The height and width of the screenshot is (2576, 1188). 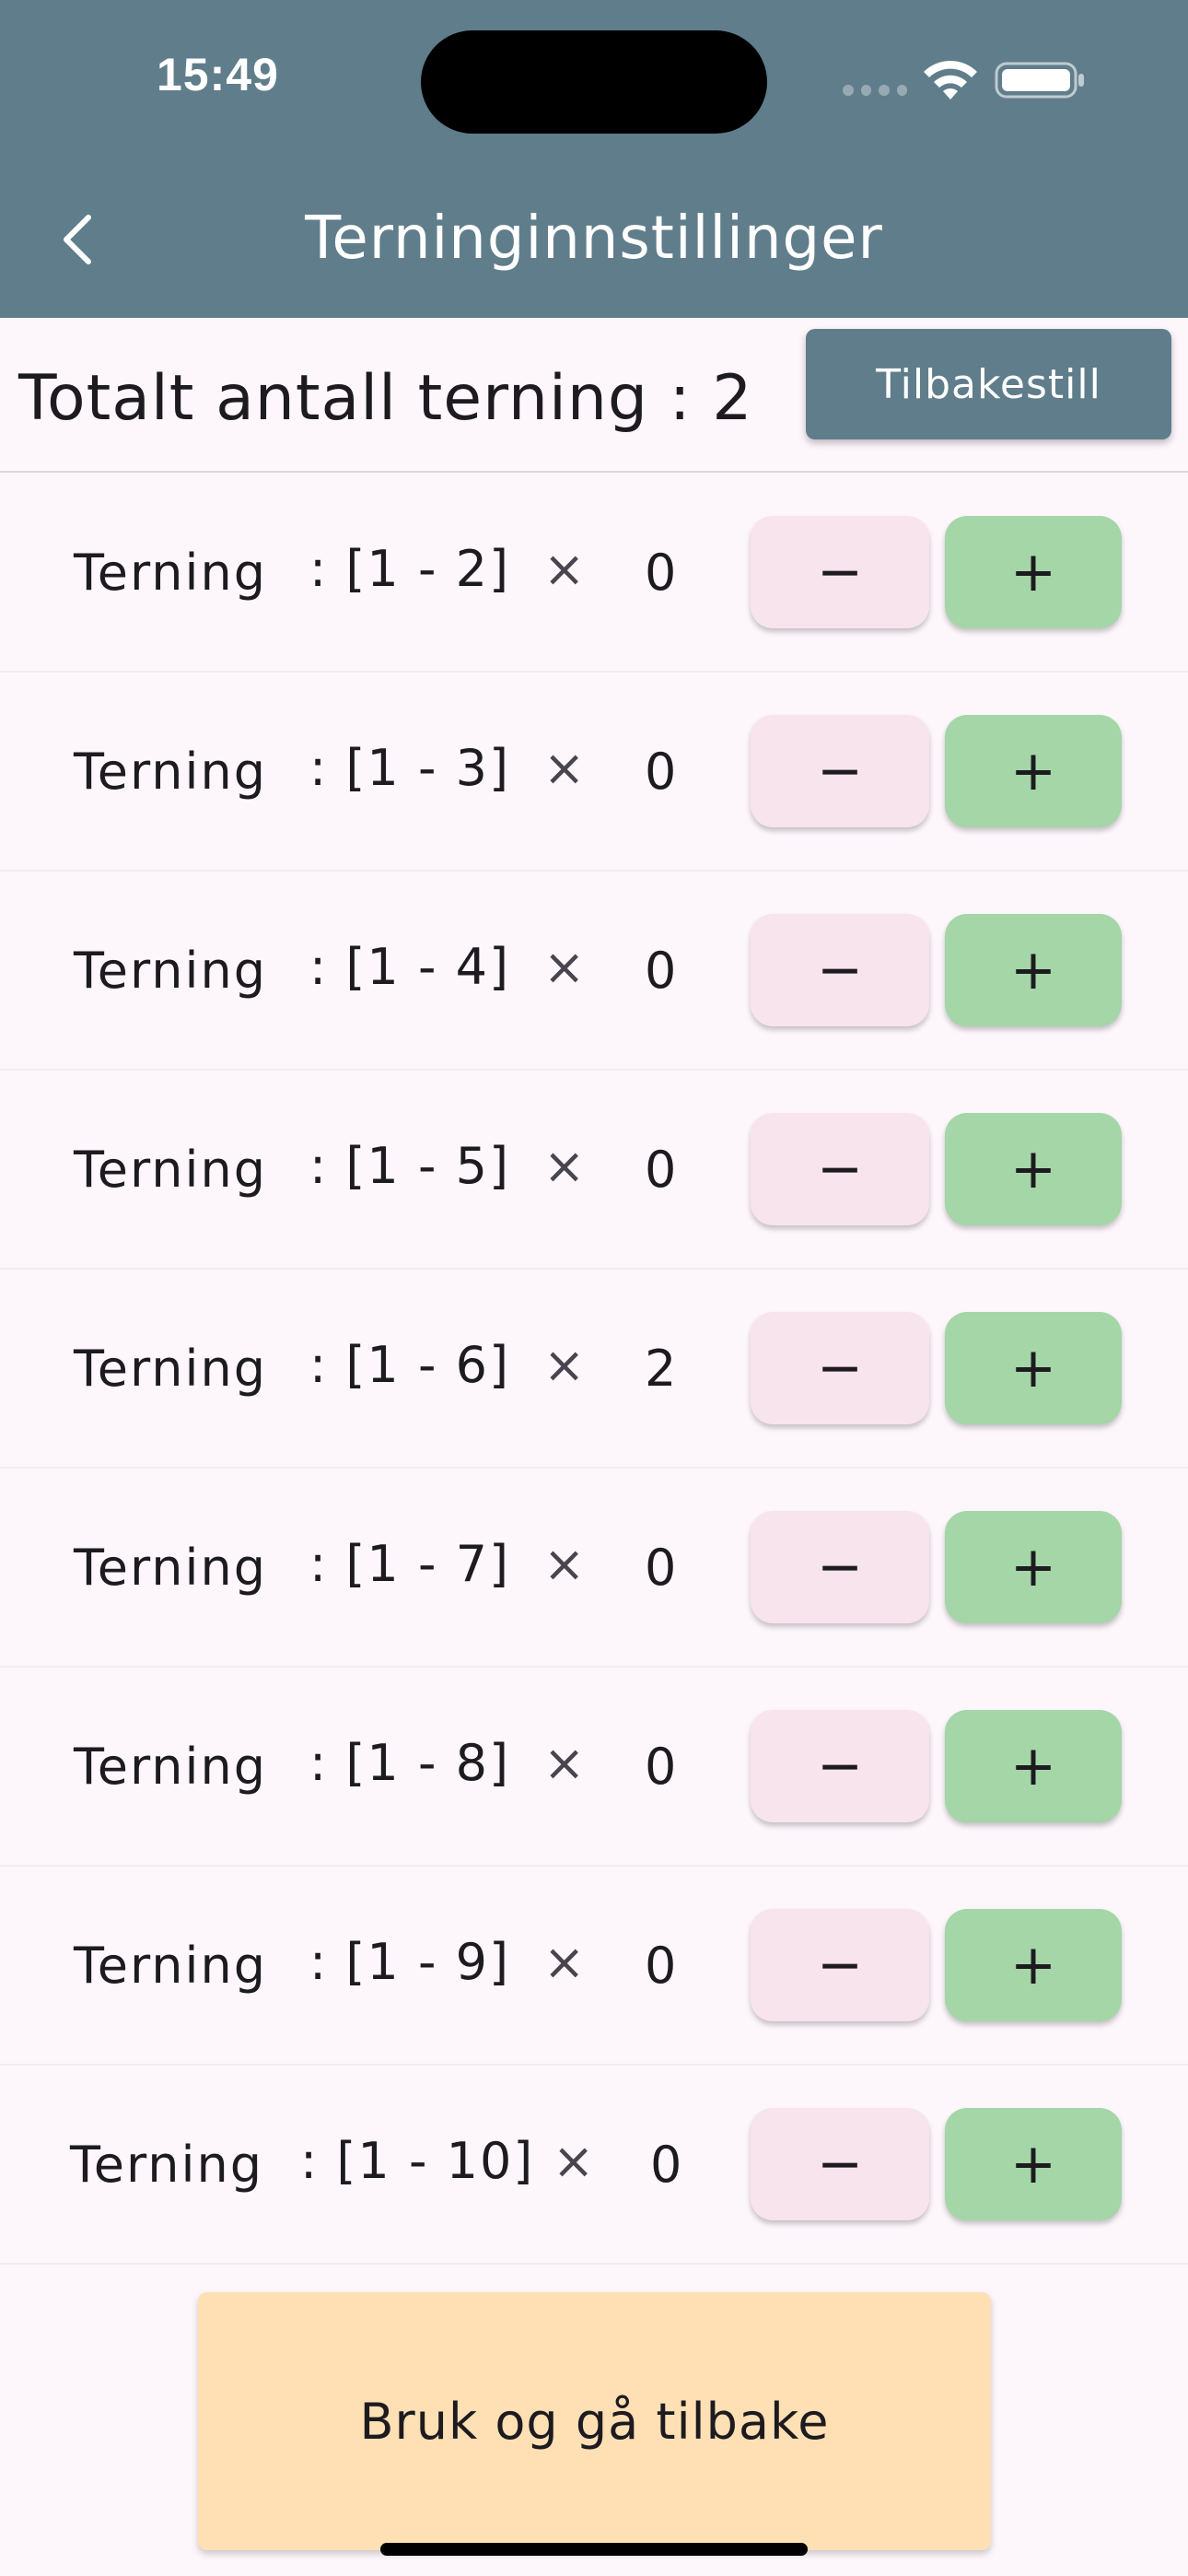 I want to click on dice-row-d8: Terning : [1 - 8] × 0 − +, so click(x=594, y=1767).